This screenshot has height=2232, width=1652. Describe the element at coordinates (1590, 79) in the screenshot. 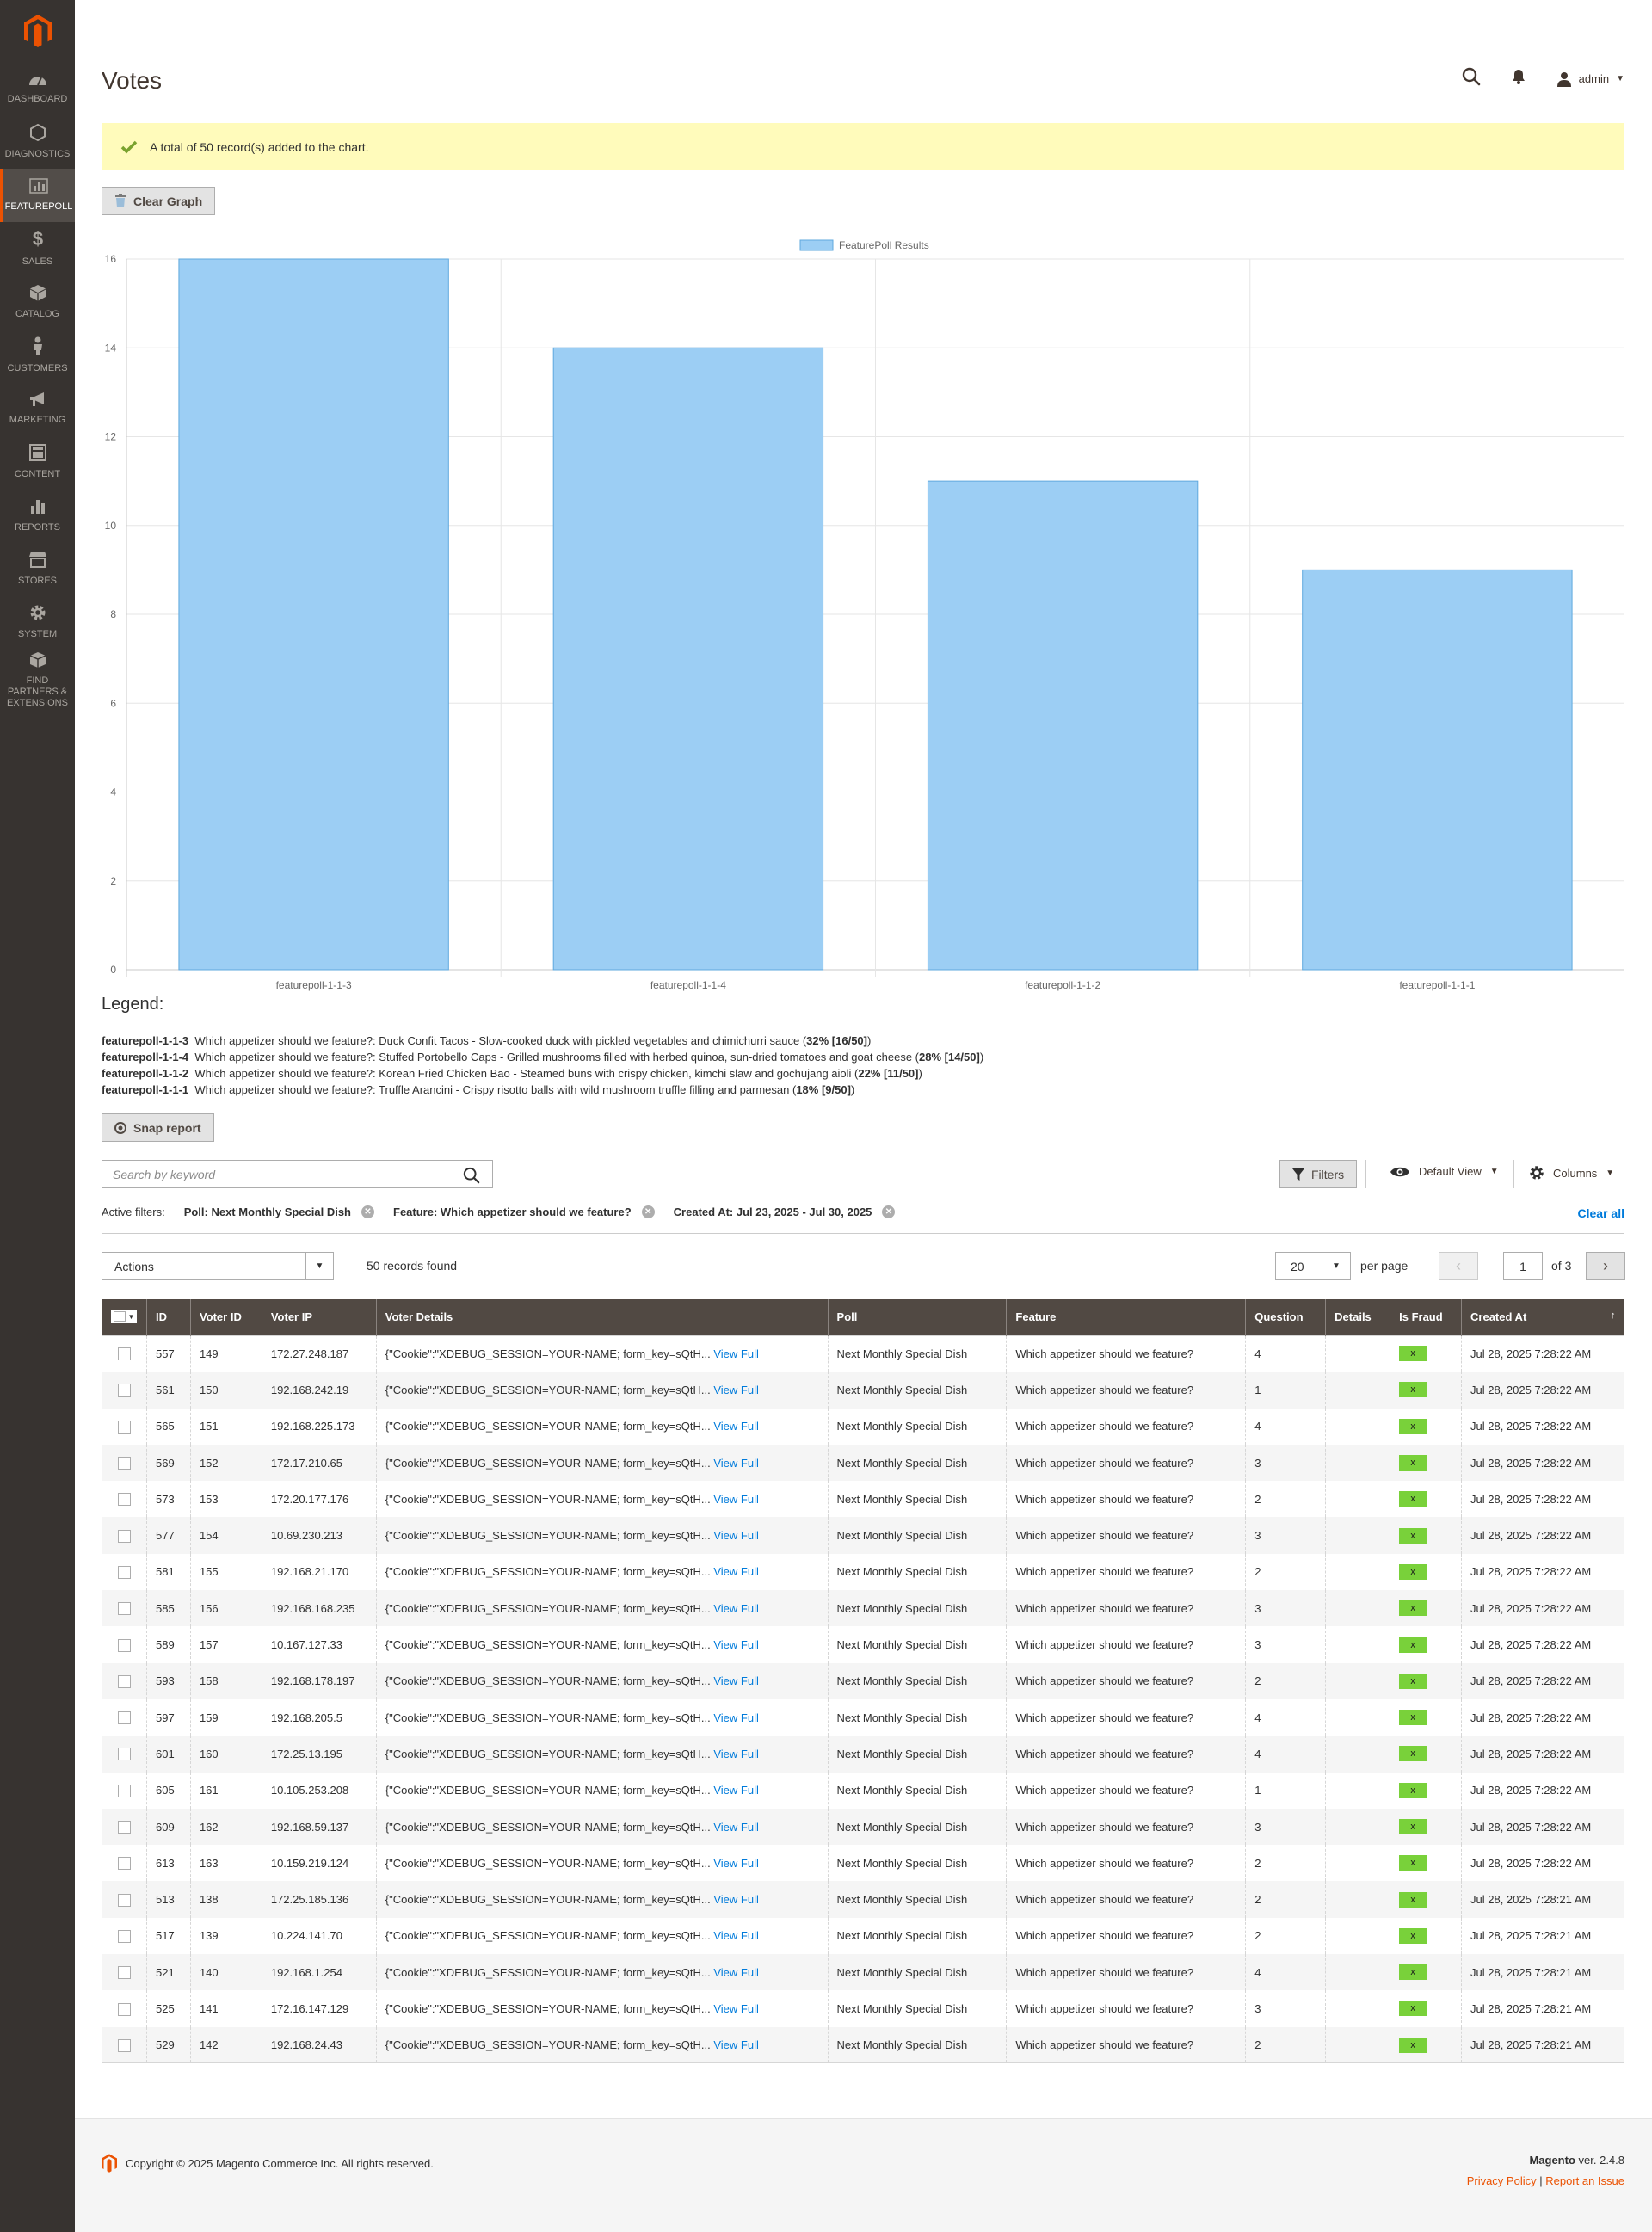

I see `admin-user-menu: admin ▼` at that location.